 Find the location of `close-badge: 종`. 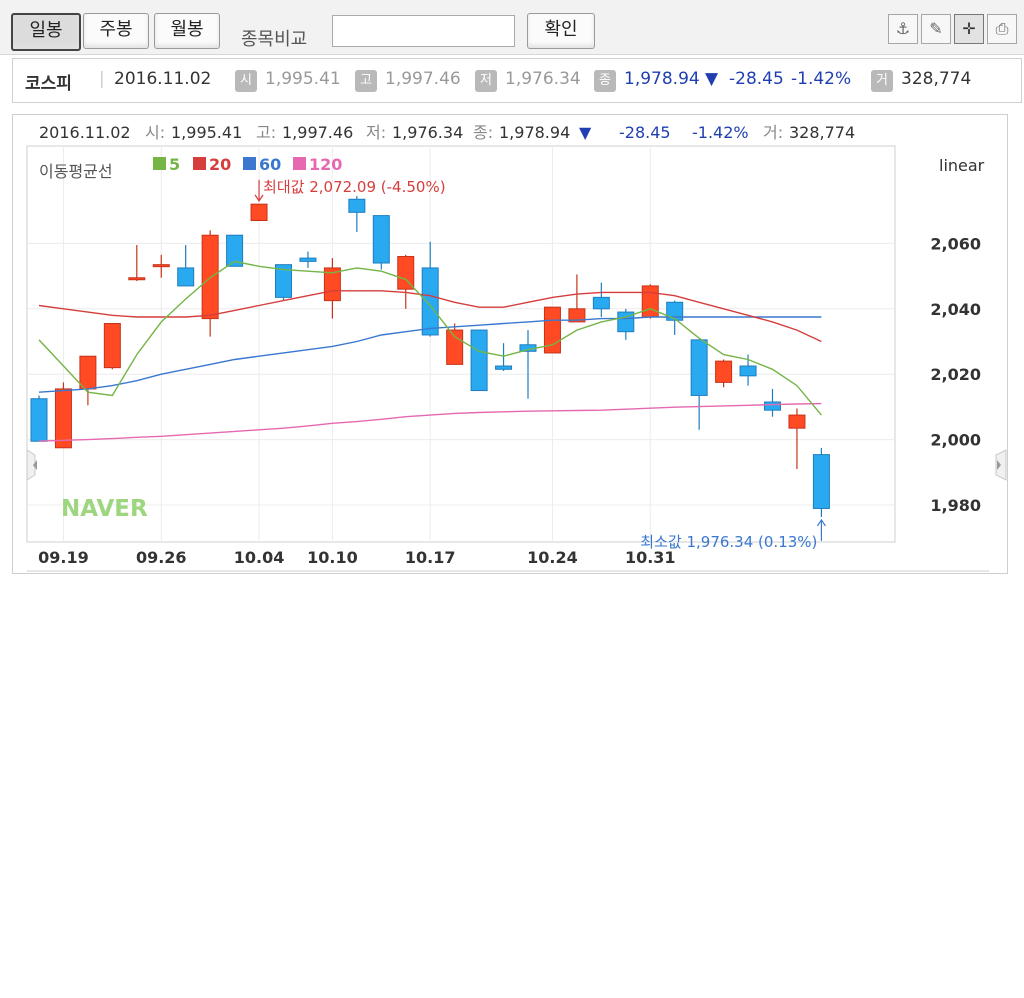

close-badge: 종 is located at coordinates (605, 81).